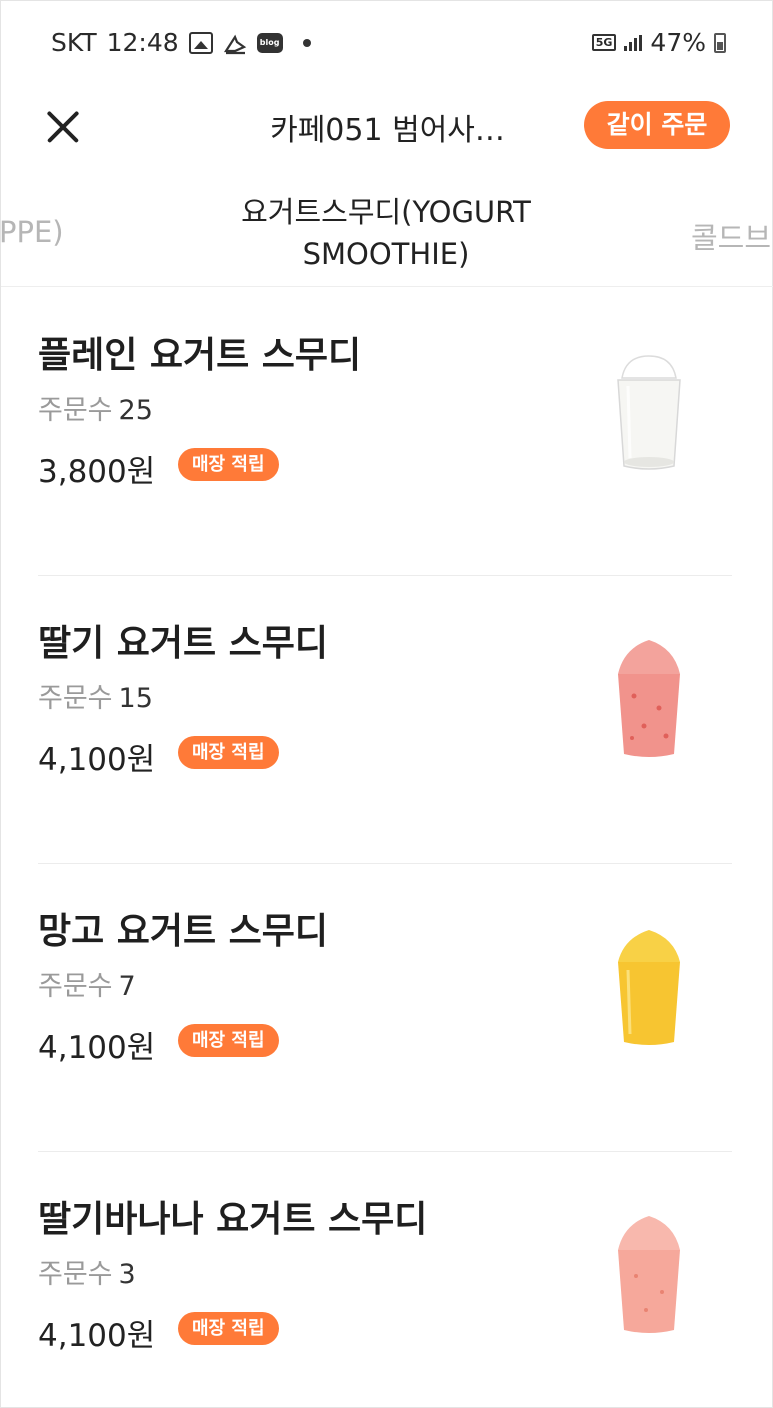 The width and height of the screenshot is (773, 1408). I want to click on category-tabs: PPE) 요거트스무디(YOGURT SMOOTHIE) 콜드브, so click(387, 228).